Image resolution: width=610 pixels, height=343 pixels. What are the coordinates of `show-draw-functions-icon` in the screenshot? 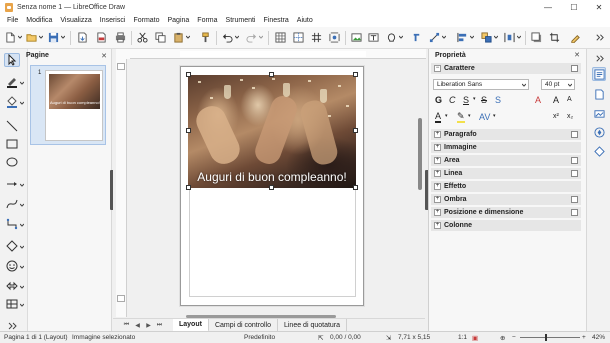 It's located at (575, 37).